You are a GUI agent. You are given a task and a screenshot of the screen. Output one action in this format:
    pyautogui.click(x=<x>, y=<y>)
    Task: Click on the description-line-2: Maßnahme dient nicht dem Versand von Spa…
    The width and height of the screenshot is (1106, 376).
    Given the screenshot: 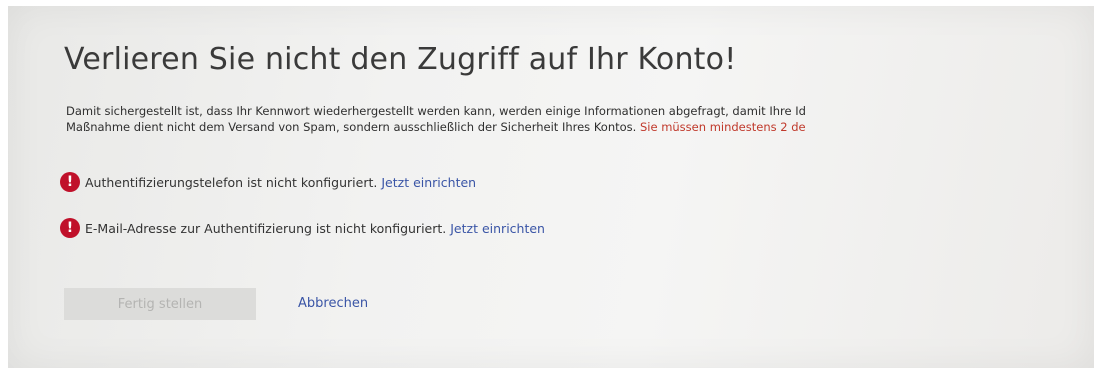 What is the action you would take?
    pyautogui.click(x=580, y=127)
    